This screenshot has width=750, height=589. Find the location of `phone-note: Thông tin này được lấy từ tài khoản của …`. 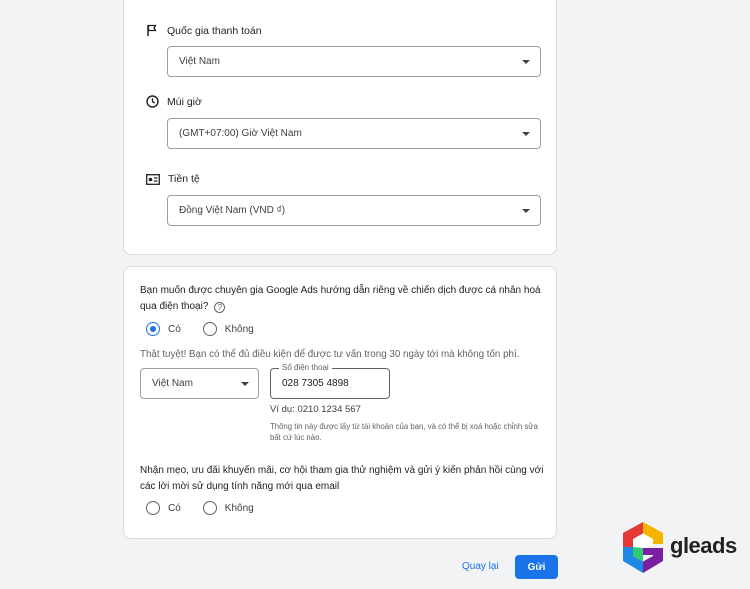

phone-note: Thông tin này được lấy từ tài khoản của … is located at coordinates (404, 432).